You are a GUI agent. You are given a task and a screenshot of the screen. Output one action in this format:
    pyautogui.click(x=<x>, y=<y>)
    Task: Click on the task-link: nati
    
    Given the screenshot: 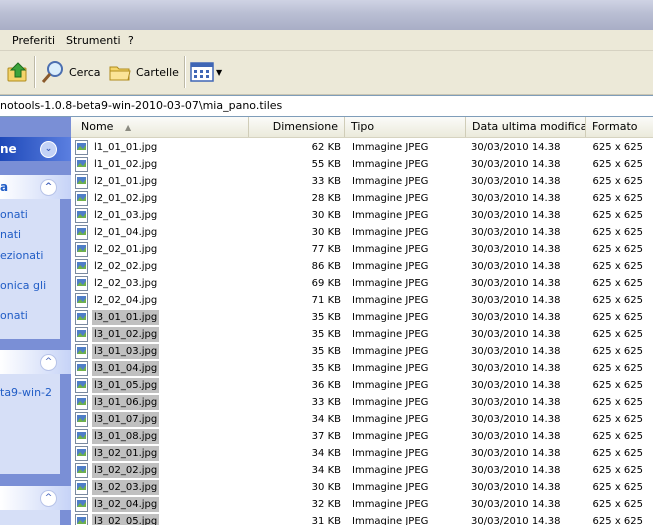 What is the action you would take?
    pyautogui.click(x=10, y=234)
    